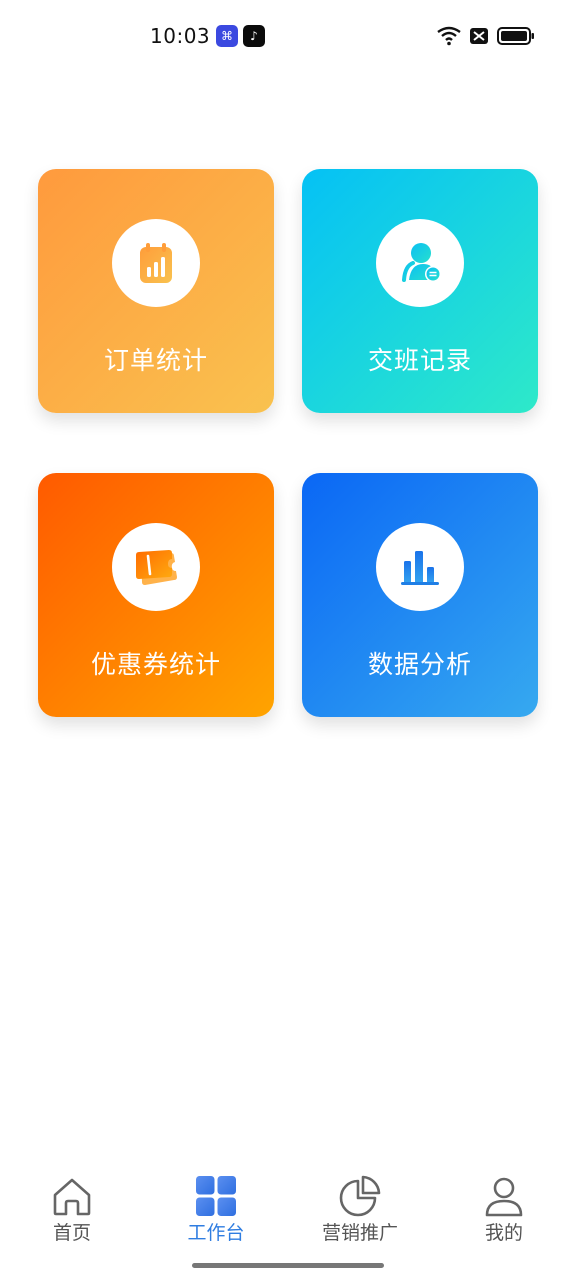 The width and height of the screenshot is (576, 1280). What do you see at coordinates (503, 1233) in the screenshot?
I see `nav-mine-label: 我的` at bounding box center [503, 1233].